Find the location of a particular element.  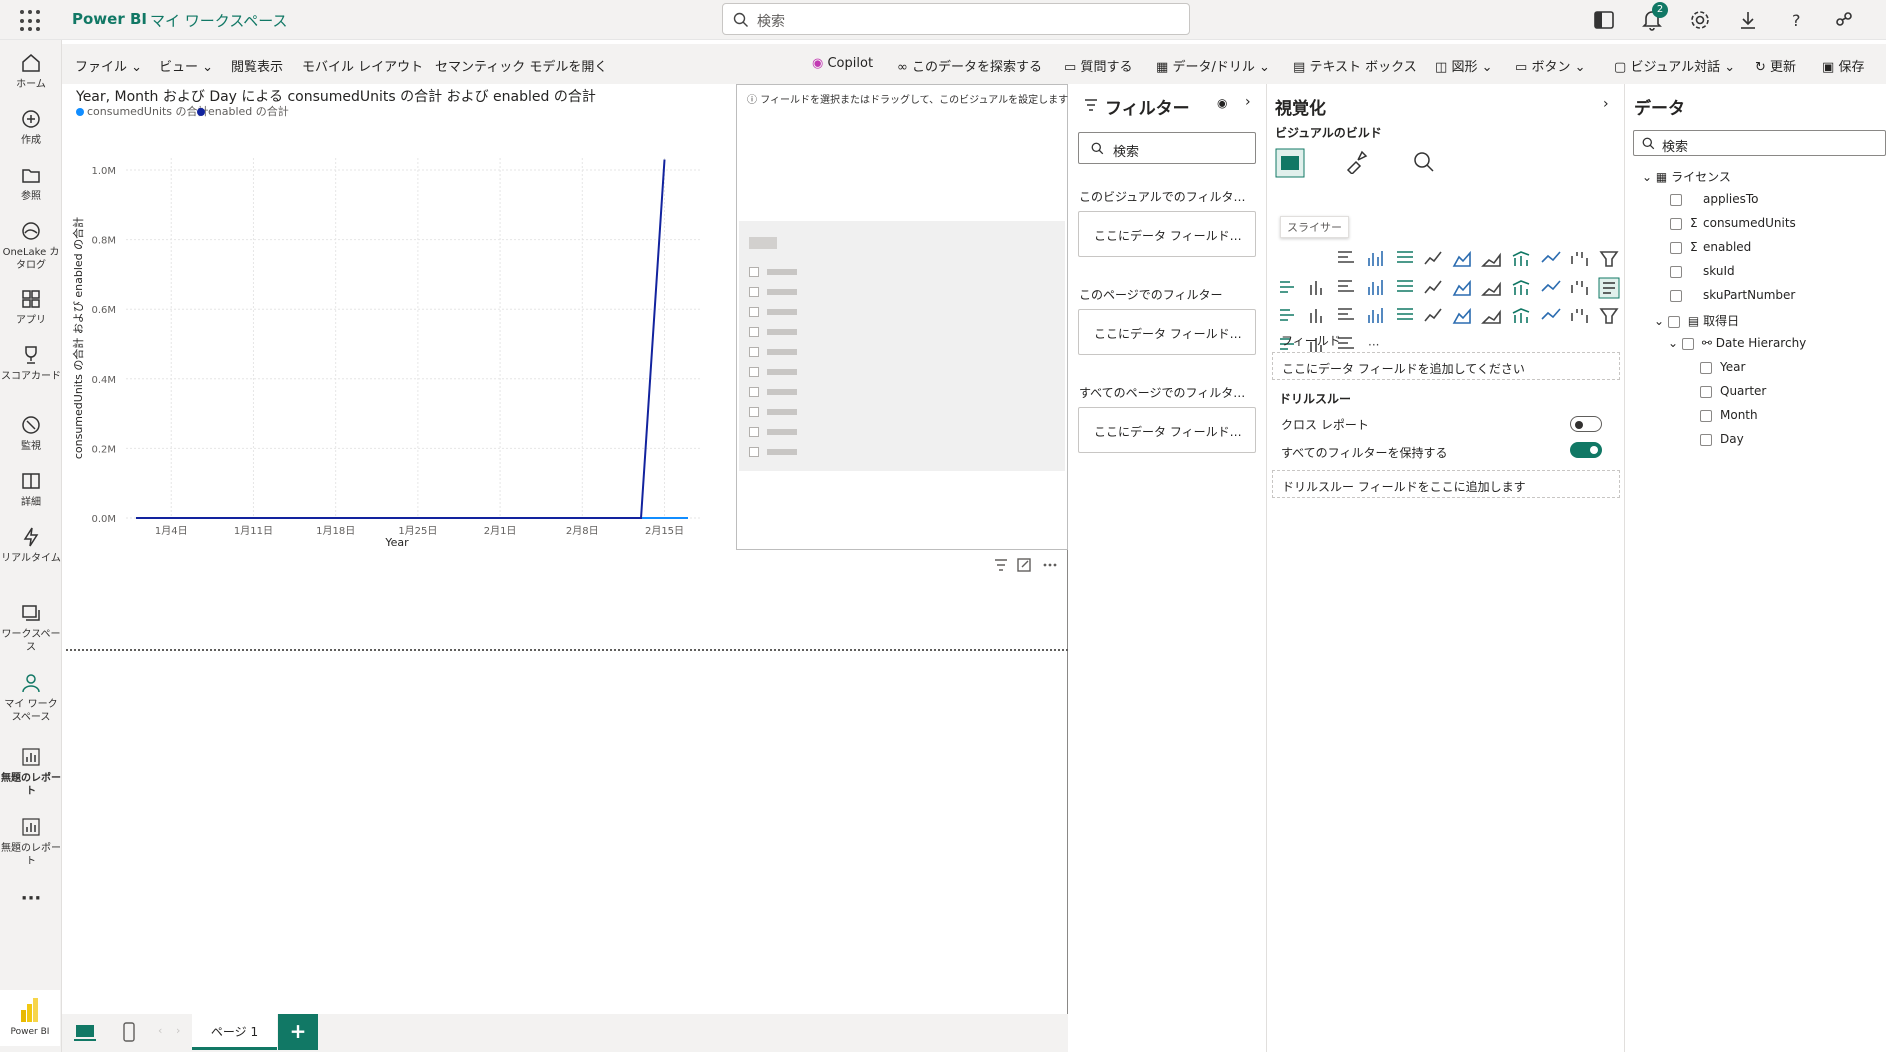

nav-onelake: OneLake カタログ is located at coordinates (31, 246).